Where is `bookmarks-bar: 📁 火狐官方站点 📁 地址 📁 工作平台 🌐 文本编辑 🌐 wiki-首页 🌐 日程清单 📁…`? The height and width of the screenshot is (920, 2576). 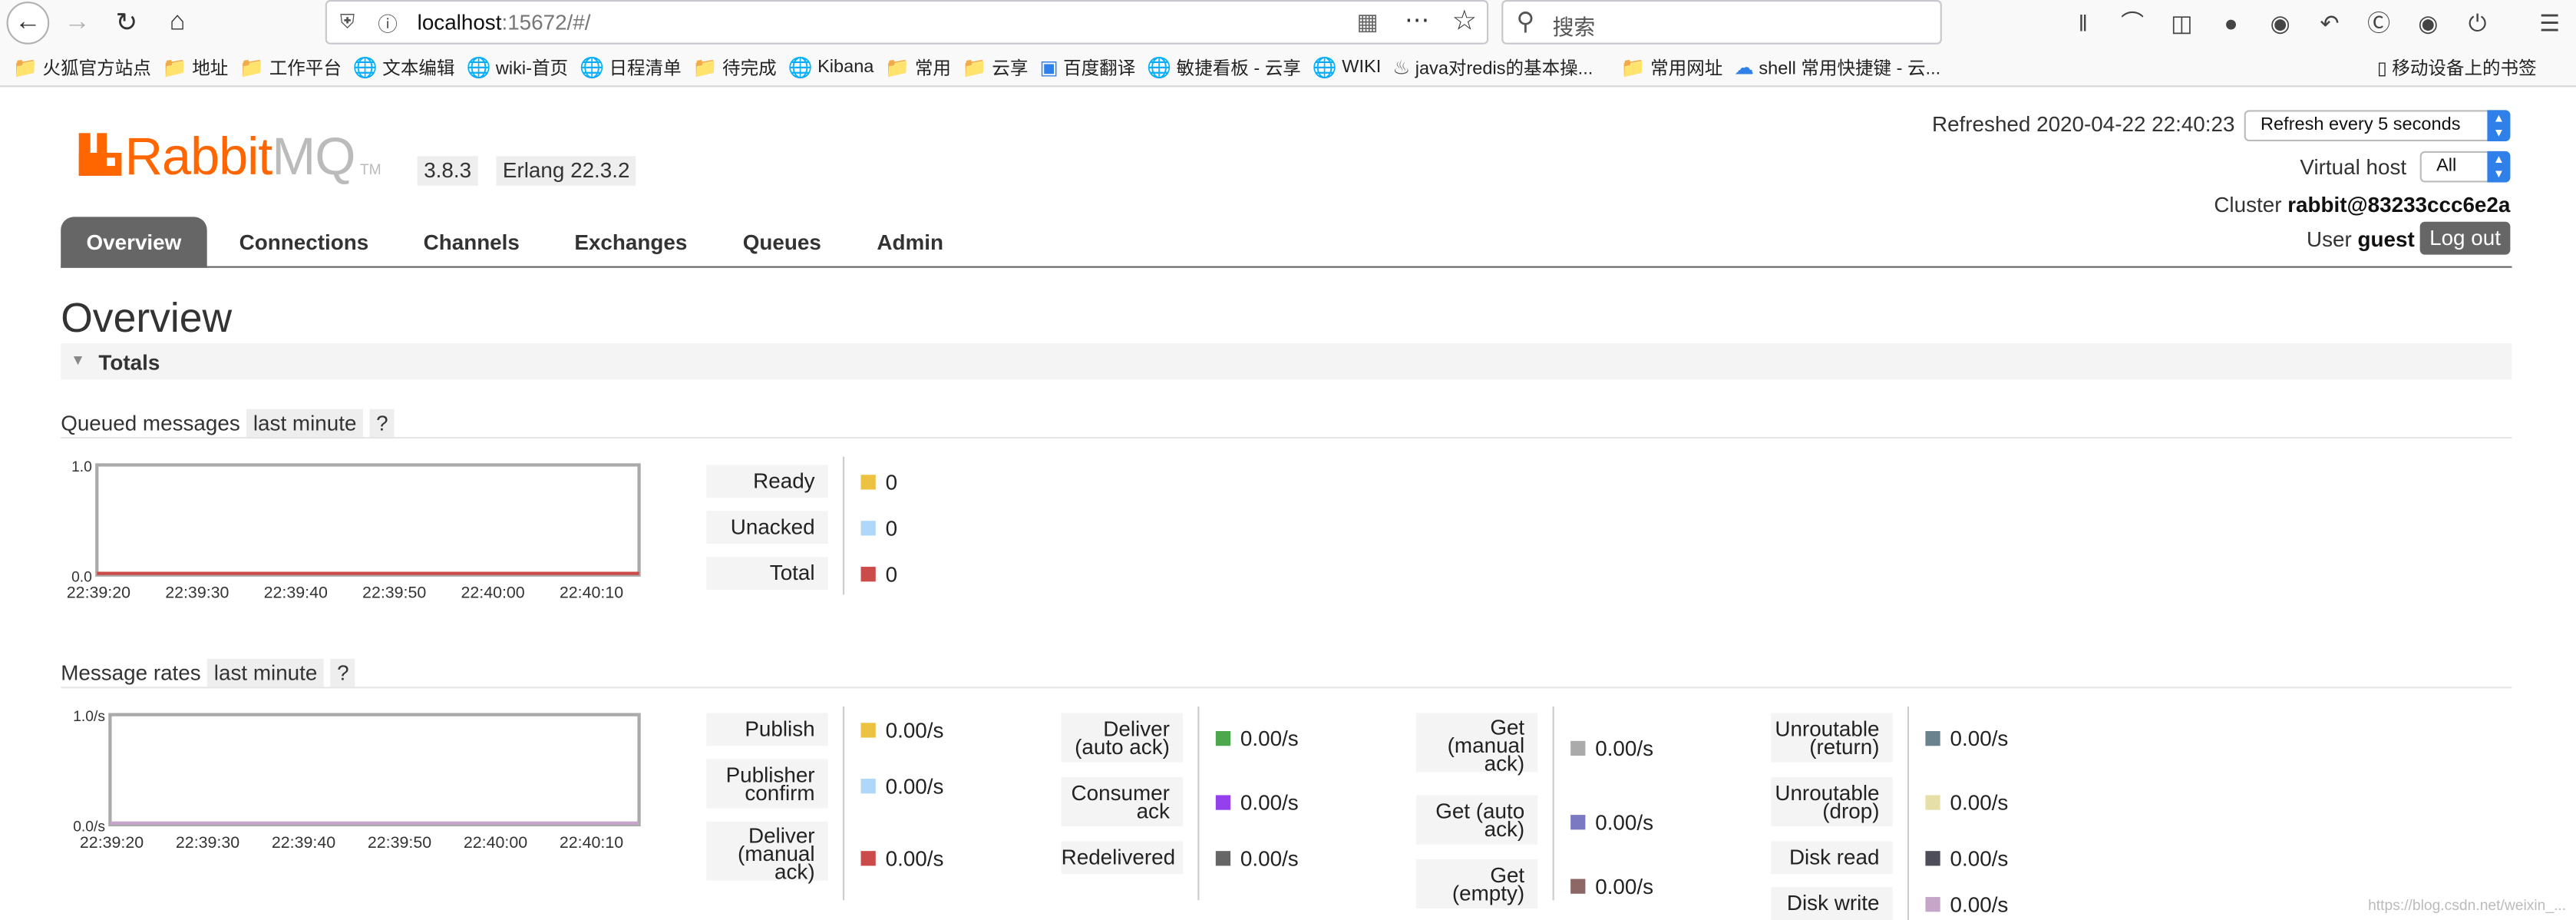 bookmarks-bar: 📁 火狐官方站点 📁 地址 📁 工作平台 🌐 文本编辑 🌐 wiki-首页 🌐 日程清单 📁… is located at coordinates (976, 67).